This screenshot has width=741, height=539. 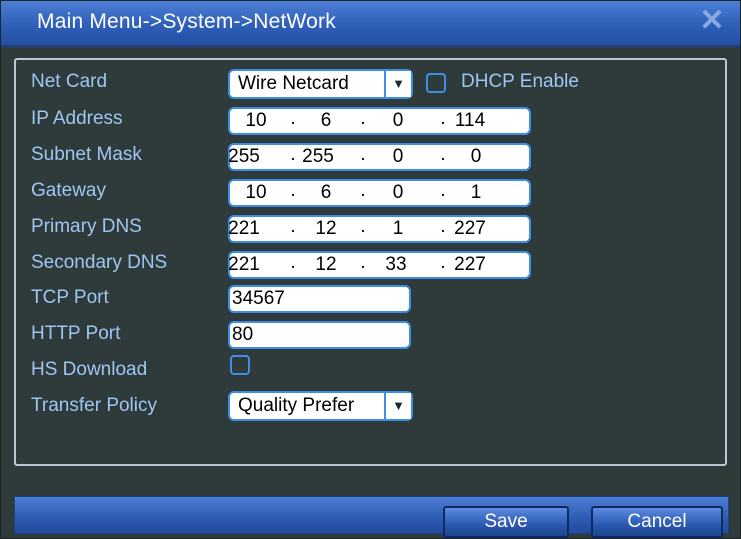 What do you see at coordinates (296, 405) in the screenshot?
I see `transfer-policy-value: Quality Prefer` at bounding box center [296, 405].